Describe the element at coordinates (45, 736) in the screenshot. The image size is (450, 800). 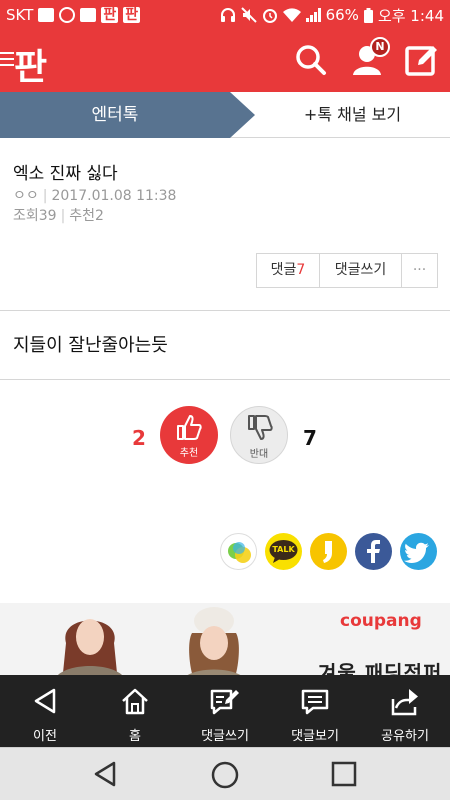
I see `nav-prev-label: 이전` at that location.